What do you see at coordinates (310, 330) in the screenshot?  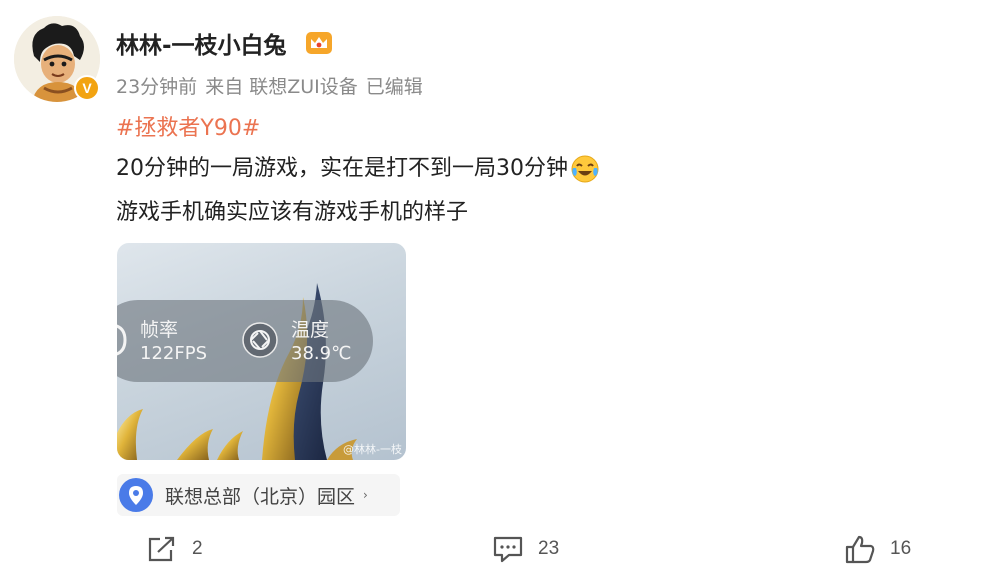 I see `temperature-label: 温度` at bounding box center [310, 330].